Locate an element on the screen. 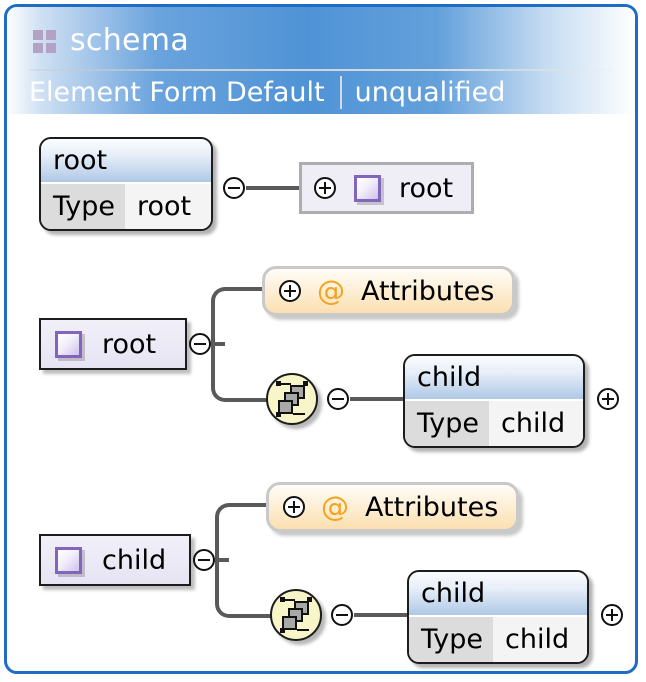  element-node-label: child is located at coordinates (134, 560).